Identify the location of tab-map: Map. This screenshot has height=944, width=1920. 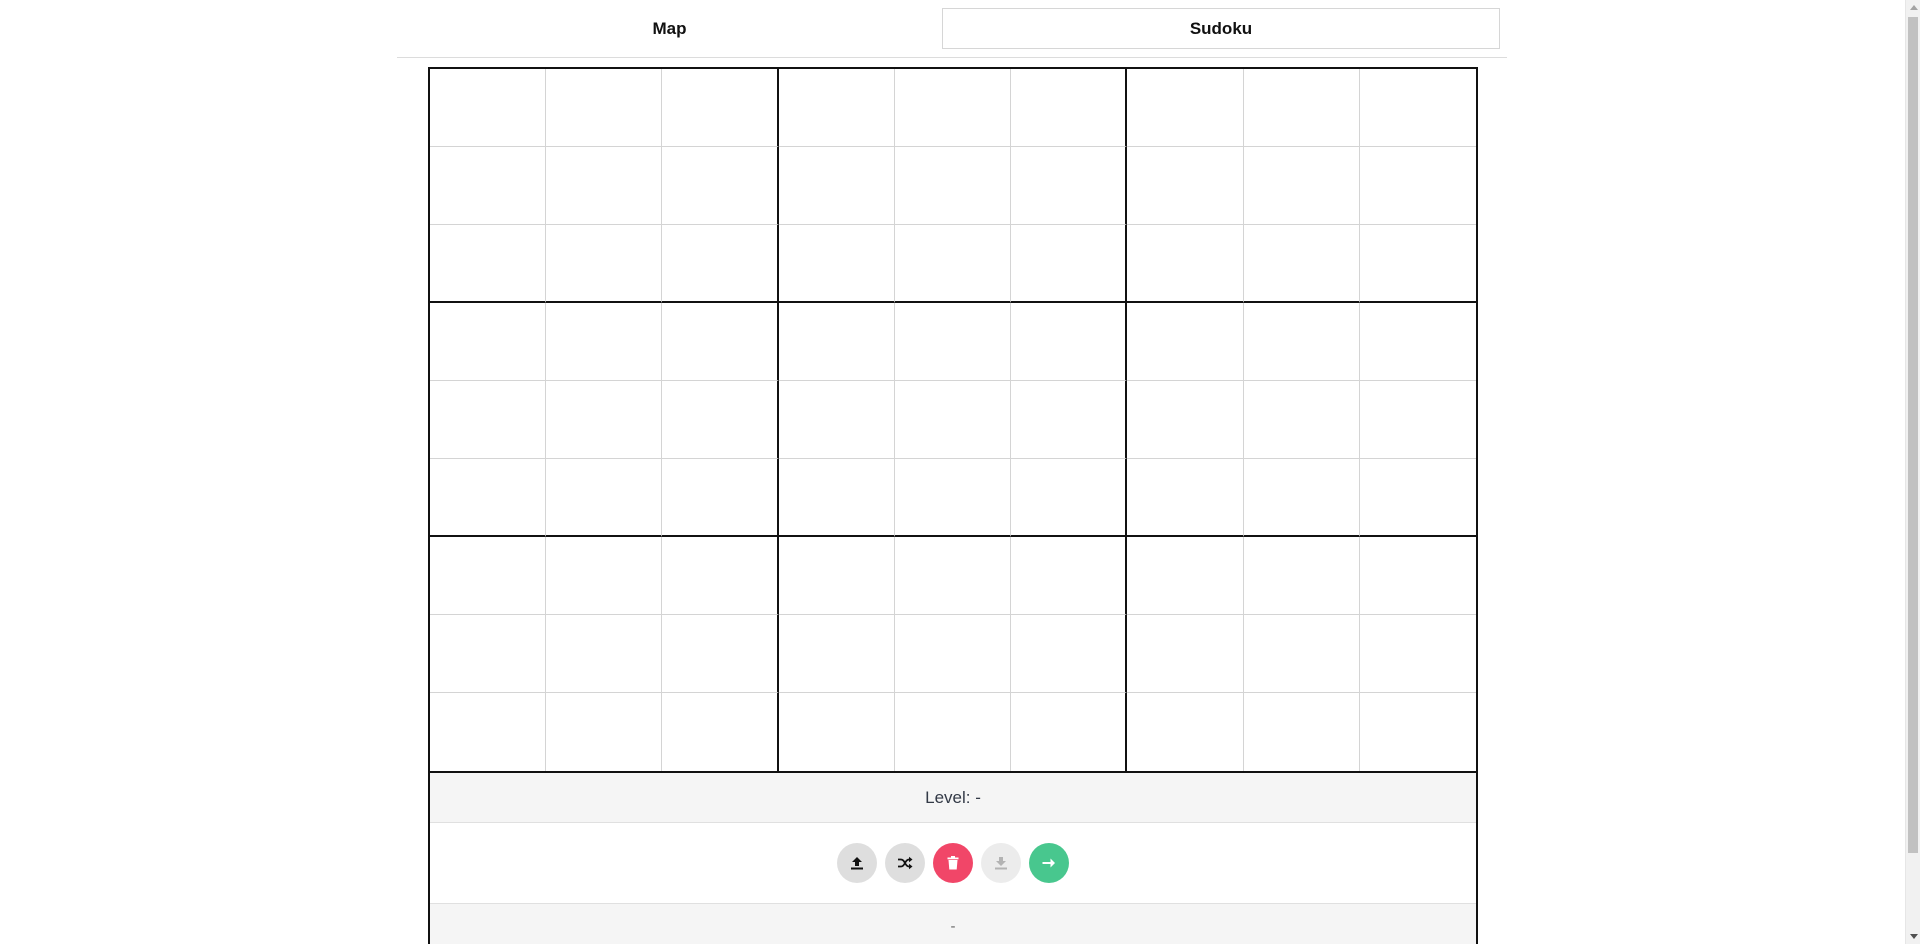
(669, 28).